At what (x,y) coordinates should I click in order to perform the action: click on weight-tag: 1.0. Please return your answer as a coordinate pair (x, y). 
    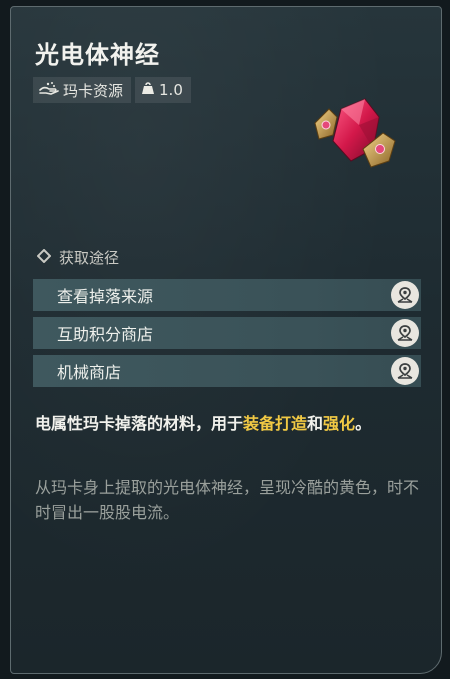
    Looking at the image, I should click on (163, 90).